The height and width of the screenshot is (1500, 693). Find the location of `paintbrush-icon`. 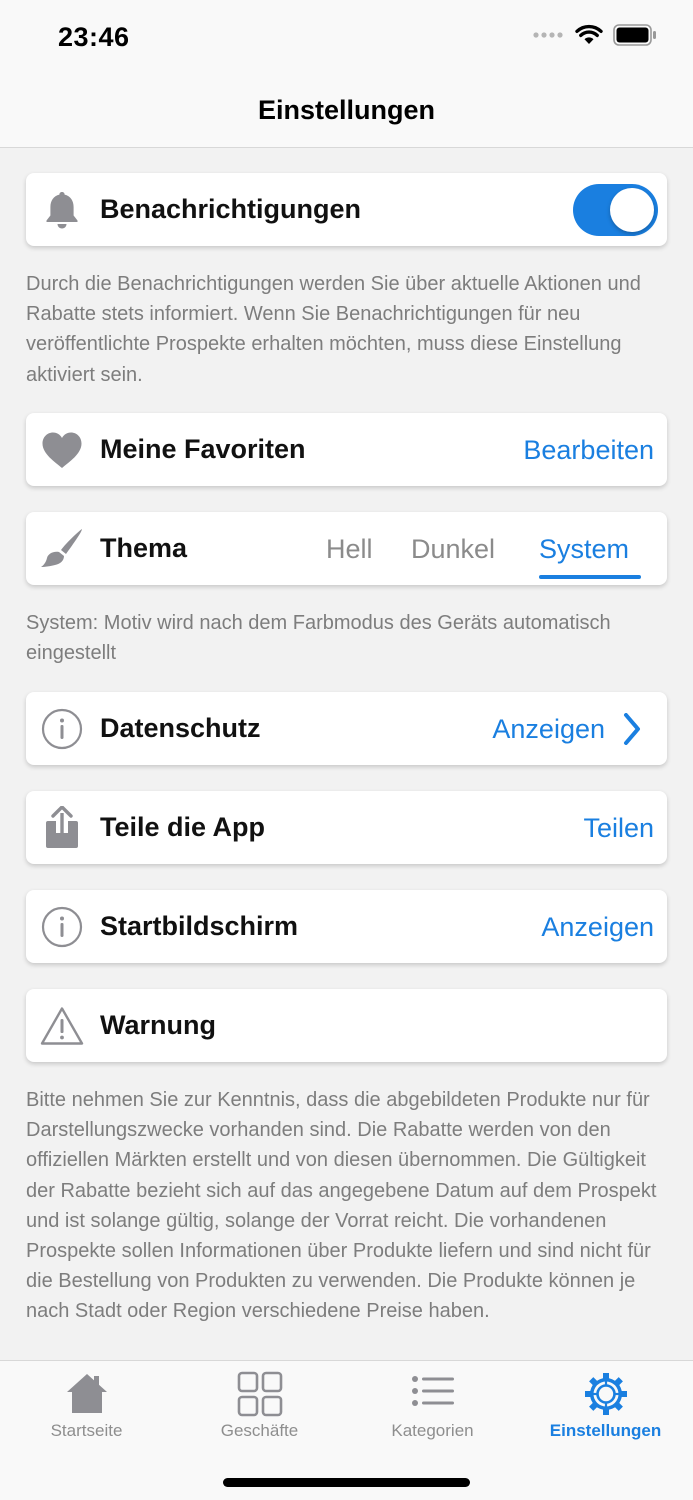

paintbrush-icon is located at coordinates (62, 549).